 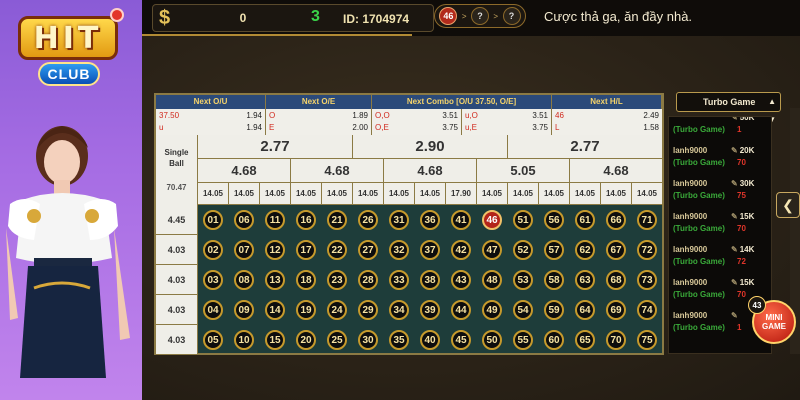 What do you see at coordinates (368, 310) in the screenshot?
I see `number-ball: 29` at bounding box center [368, 310].